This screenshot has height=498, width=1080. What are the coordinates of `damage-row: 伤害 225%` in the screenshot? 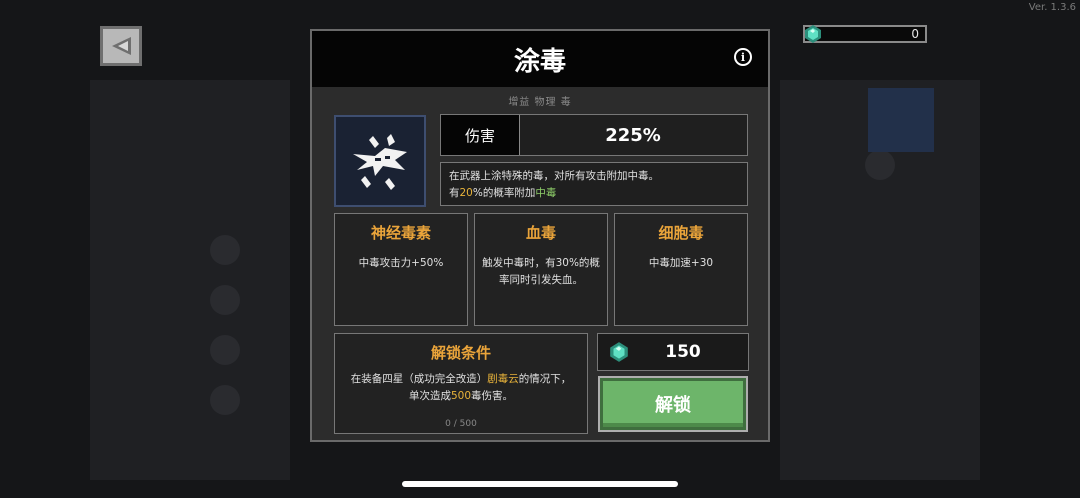 It's located at (594, 135).